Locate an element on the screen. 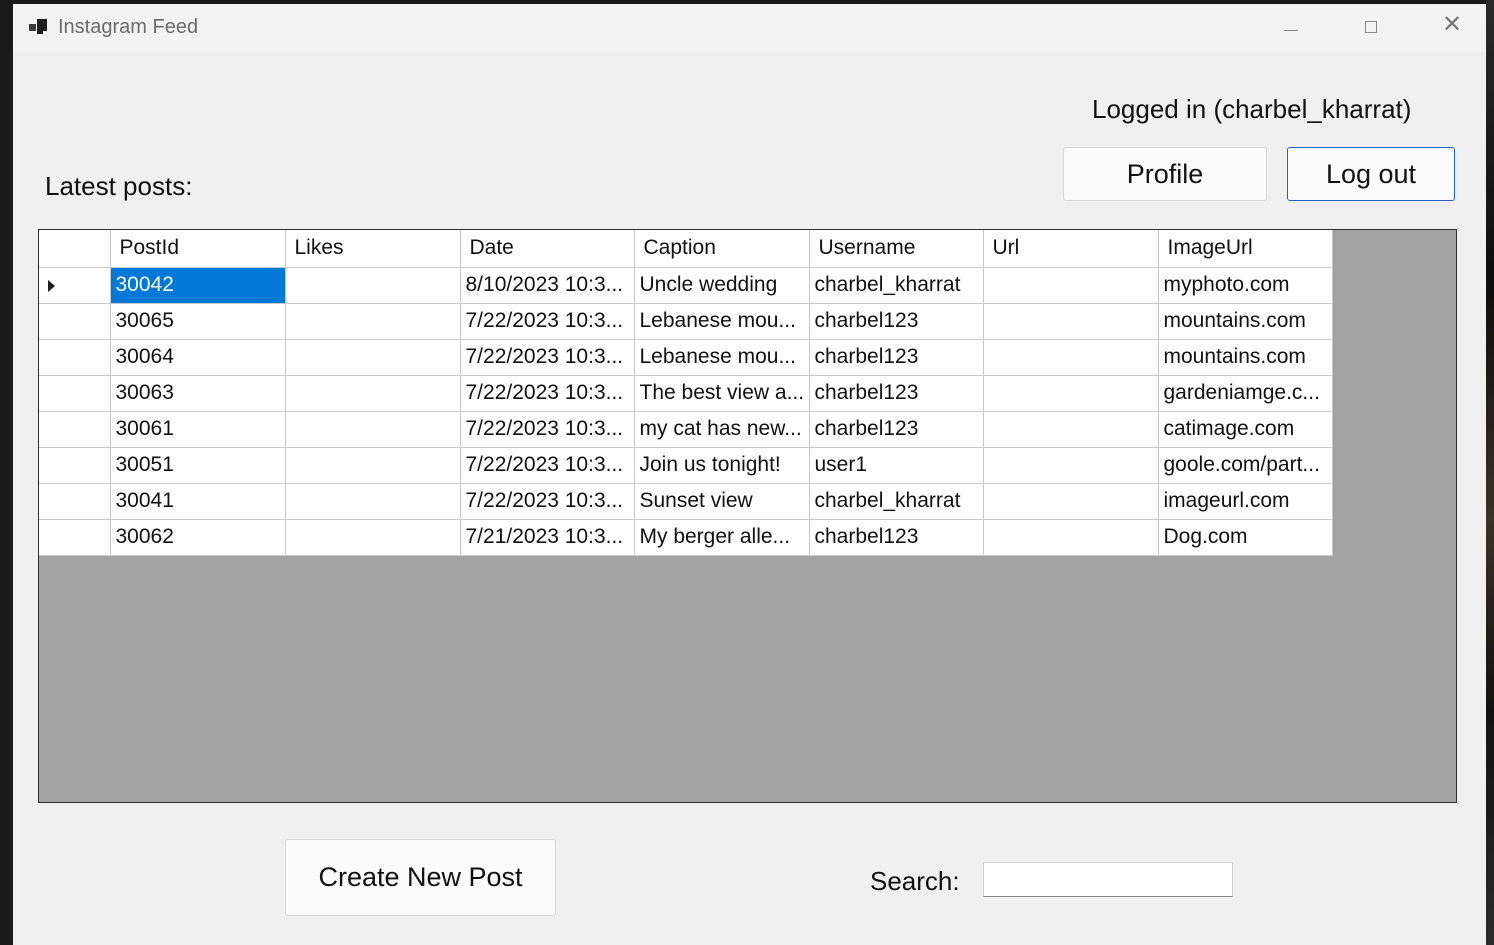  column-header-date: Date is located at coordinates (547, 249).